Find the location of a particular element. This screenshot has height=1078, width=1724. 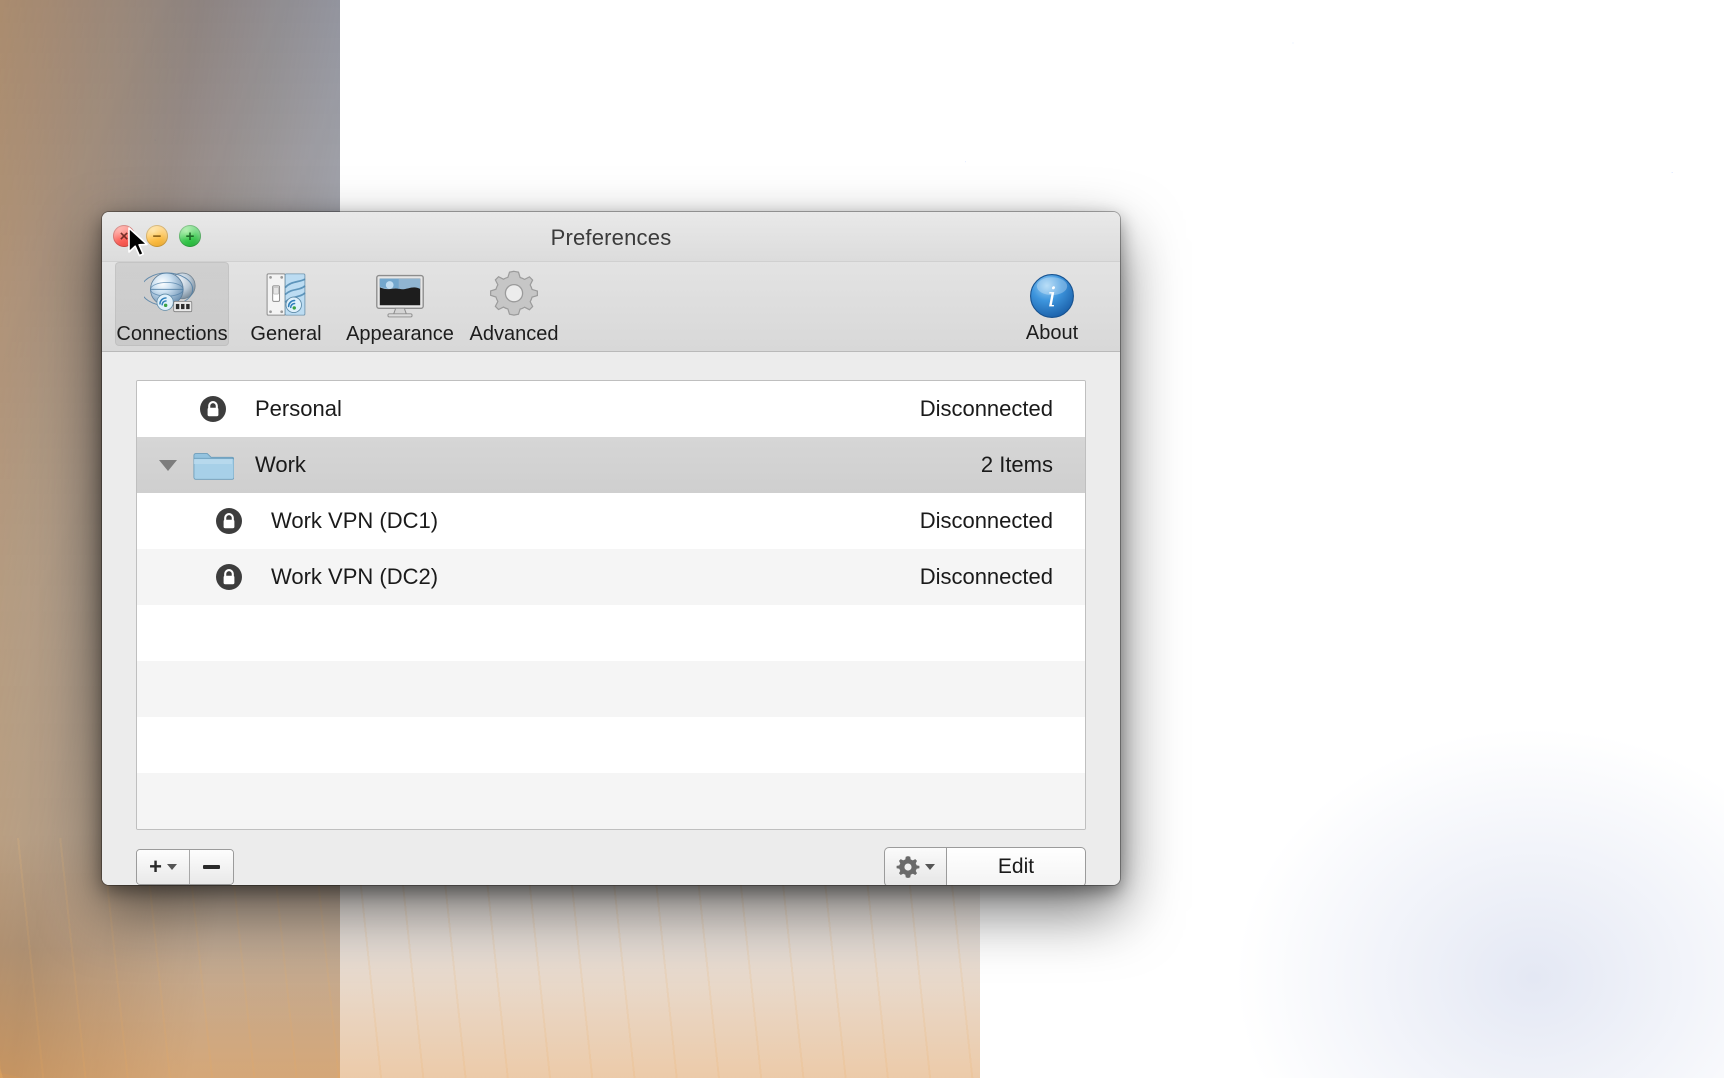

display-monitor-icon is located at coordinates (400, 296).